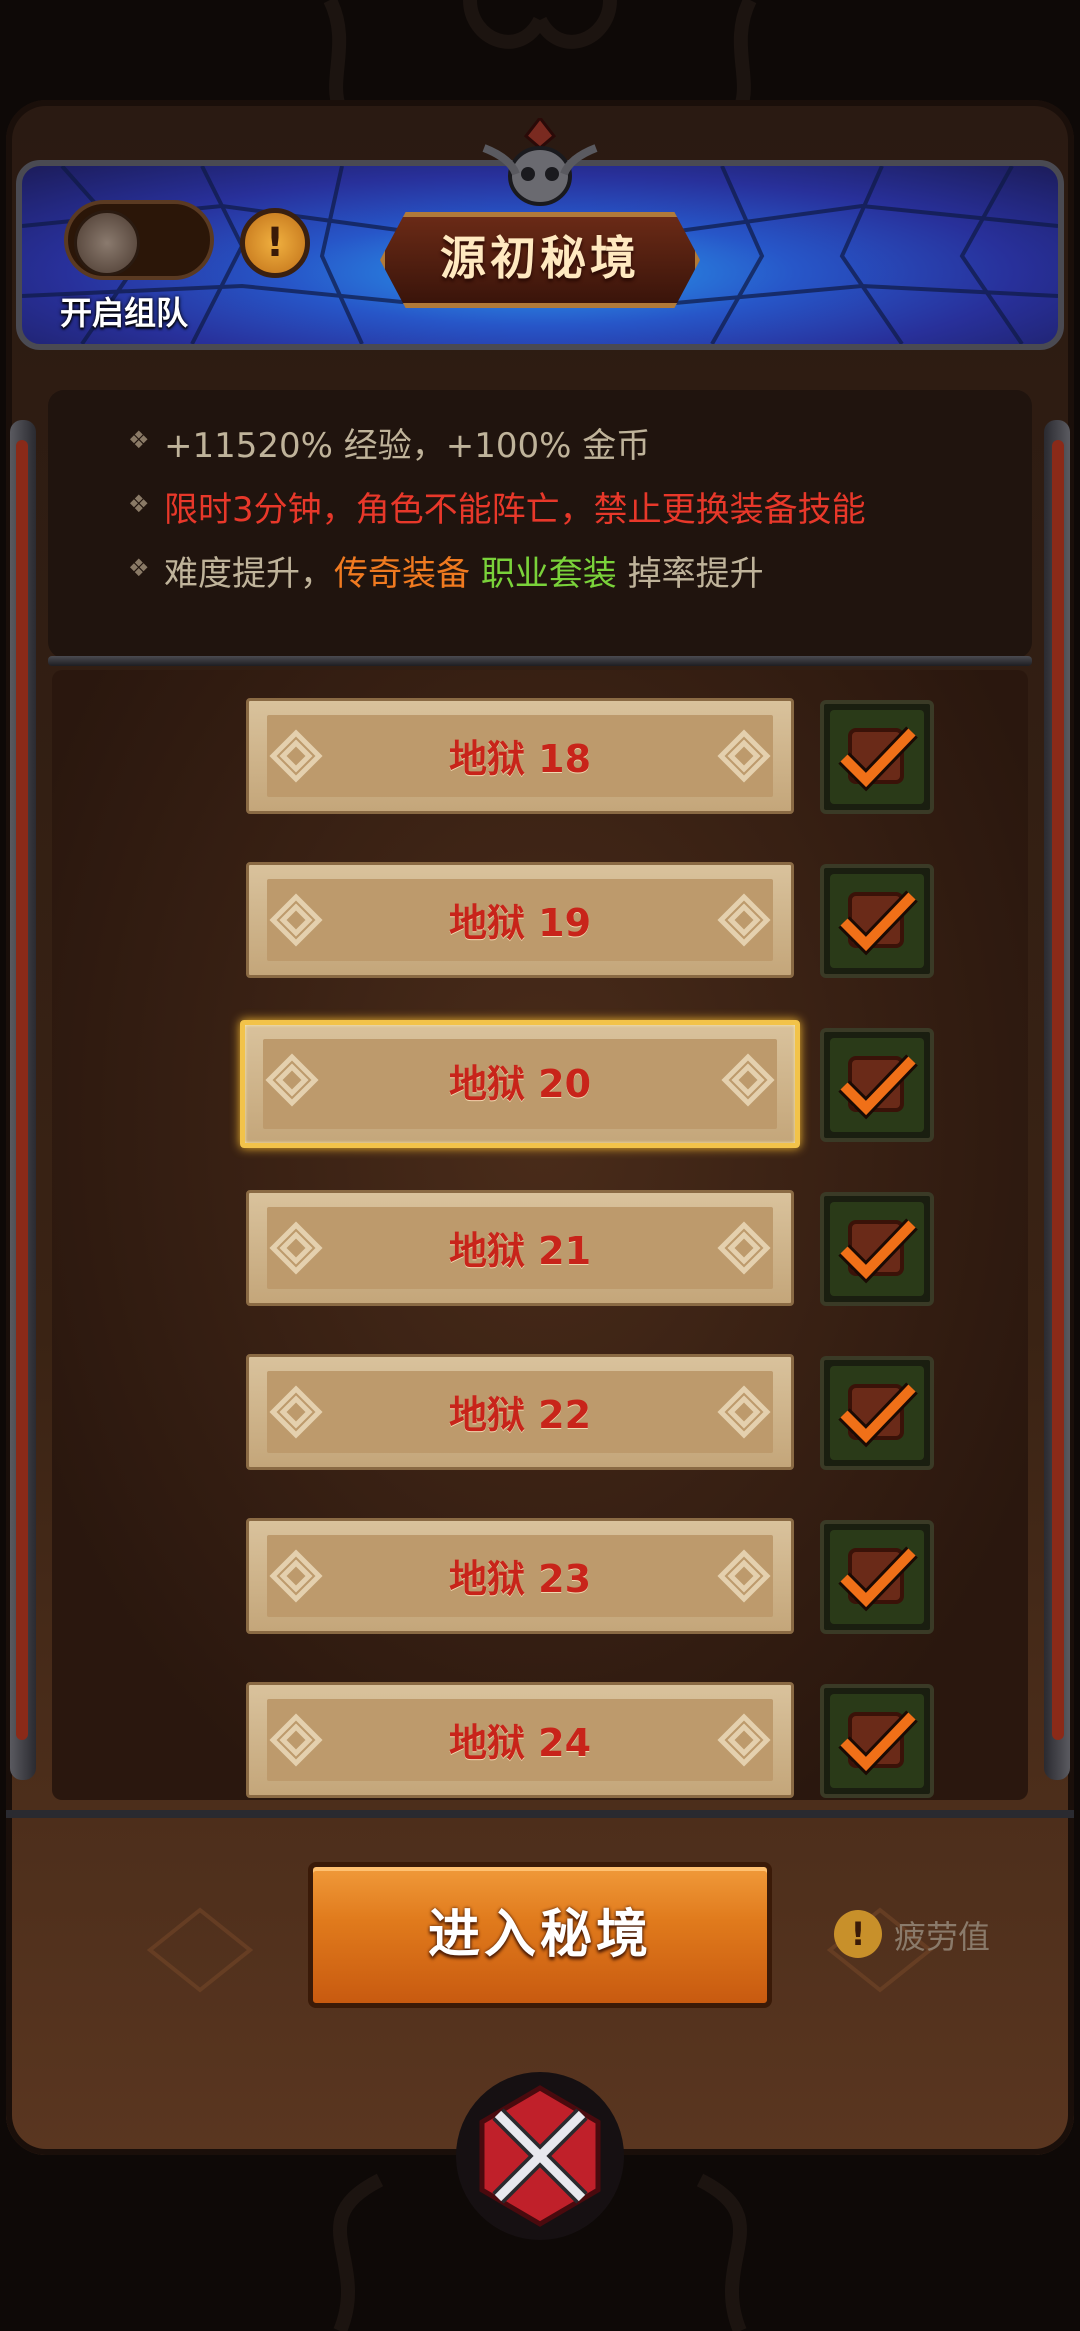 This screenshot has width=1080, height=2331. What do you see at coordinates (1057, 1100) in the screenshot?
I see `right-frame` at bounding box center [1057, 1100].